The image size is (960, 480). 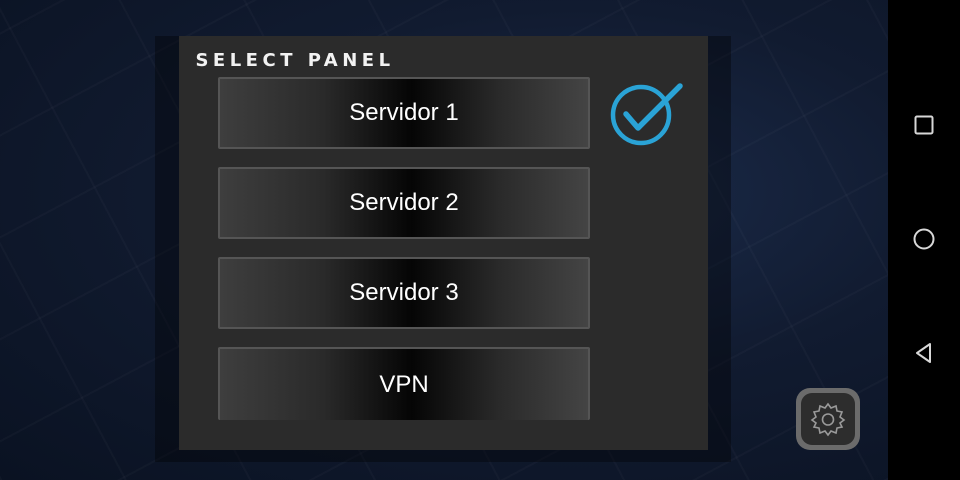 I want to click on nav-home-button, so click(x=924, y=239).